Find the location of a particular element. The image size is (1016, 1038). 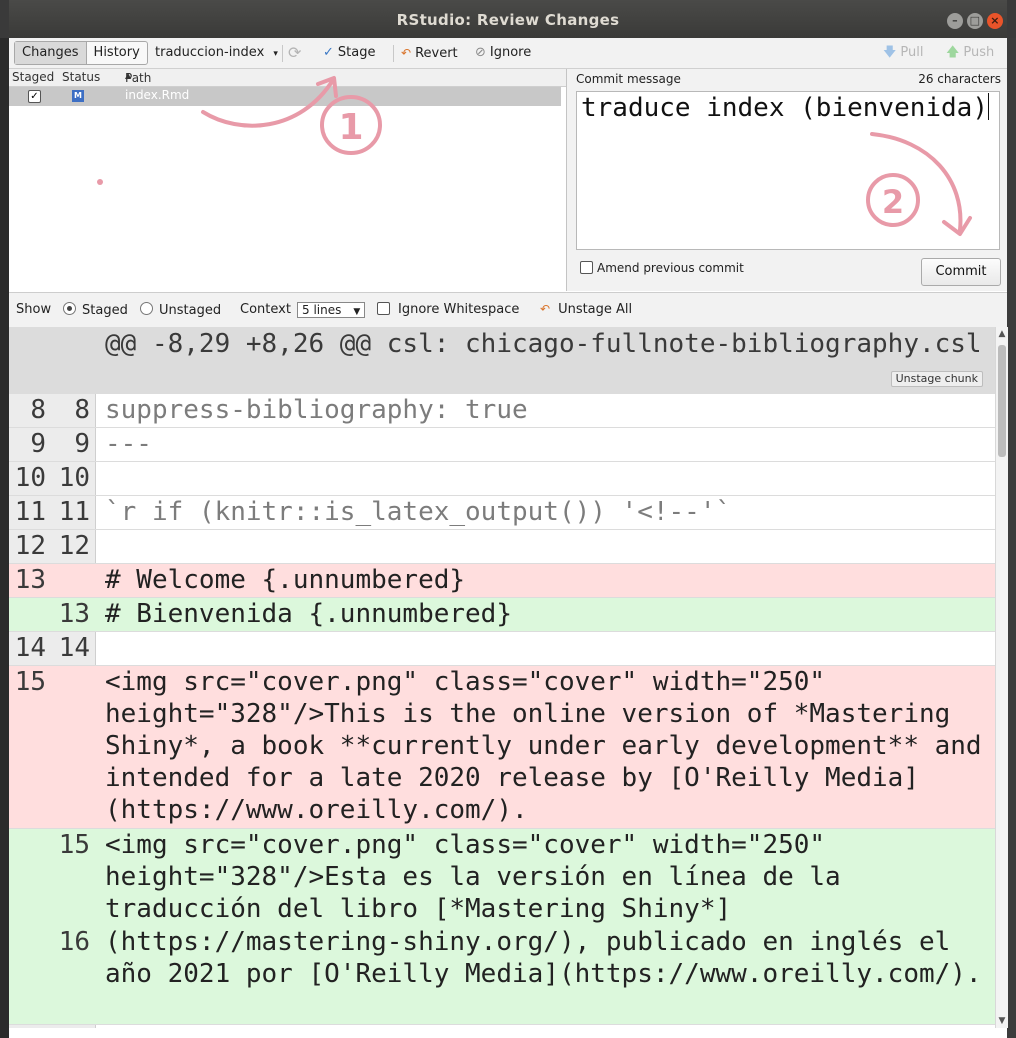

new-line-number: 14 is located at coordinates (74, 648).